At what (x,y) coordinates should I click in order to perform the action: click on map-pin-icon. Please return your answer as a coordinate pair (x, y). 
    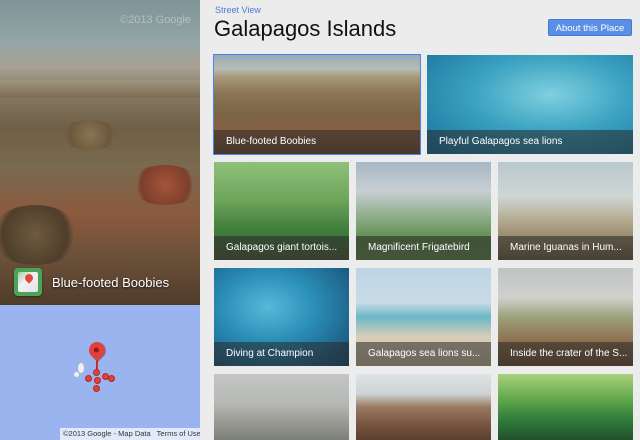
    Looking at the image, I should click on (97, 350).